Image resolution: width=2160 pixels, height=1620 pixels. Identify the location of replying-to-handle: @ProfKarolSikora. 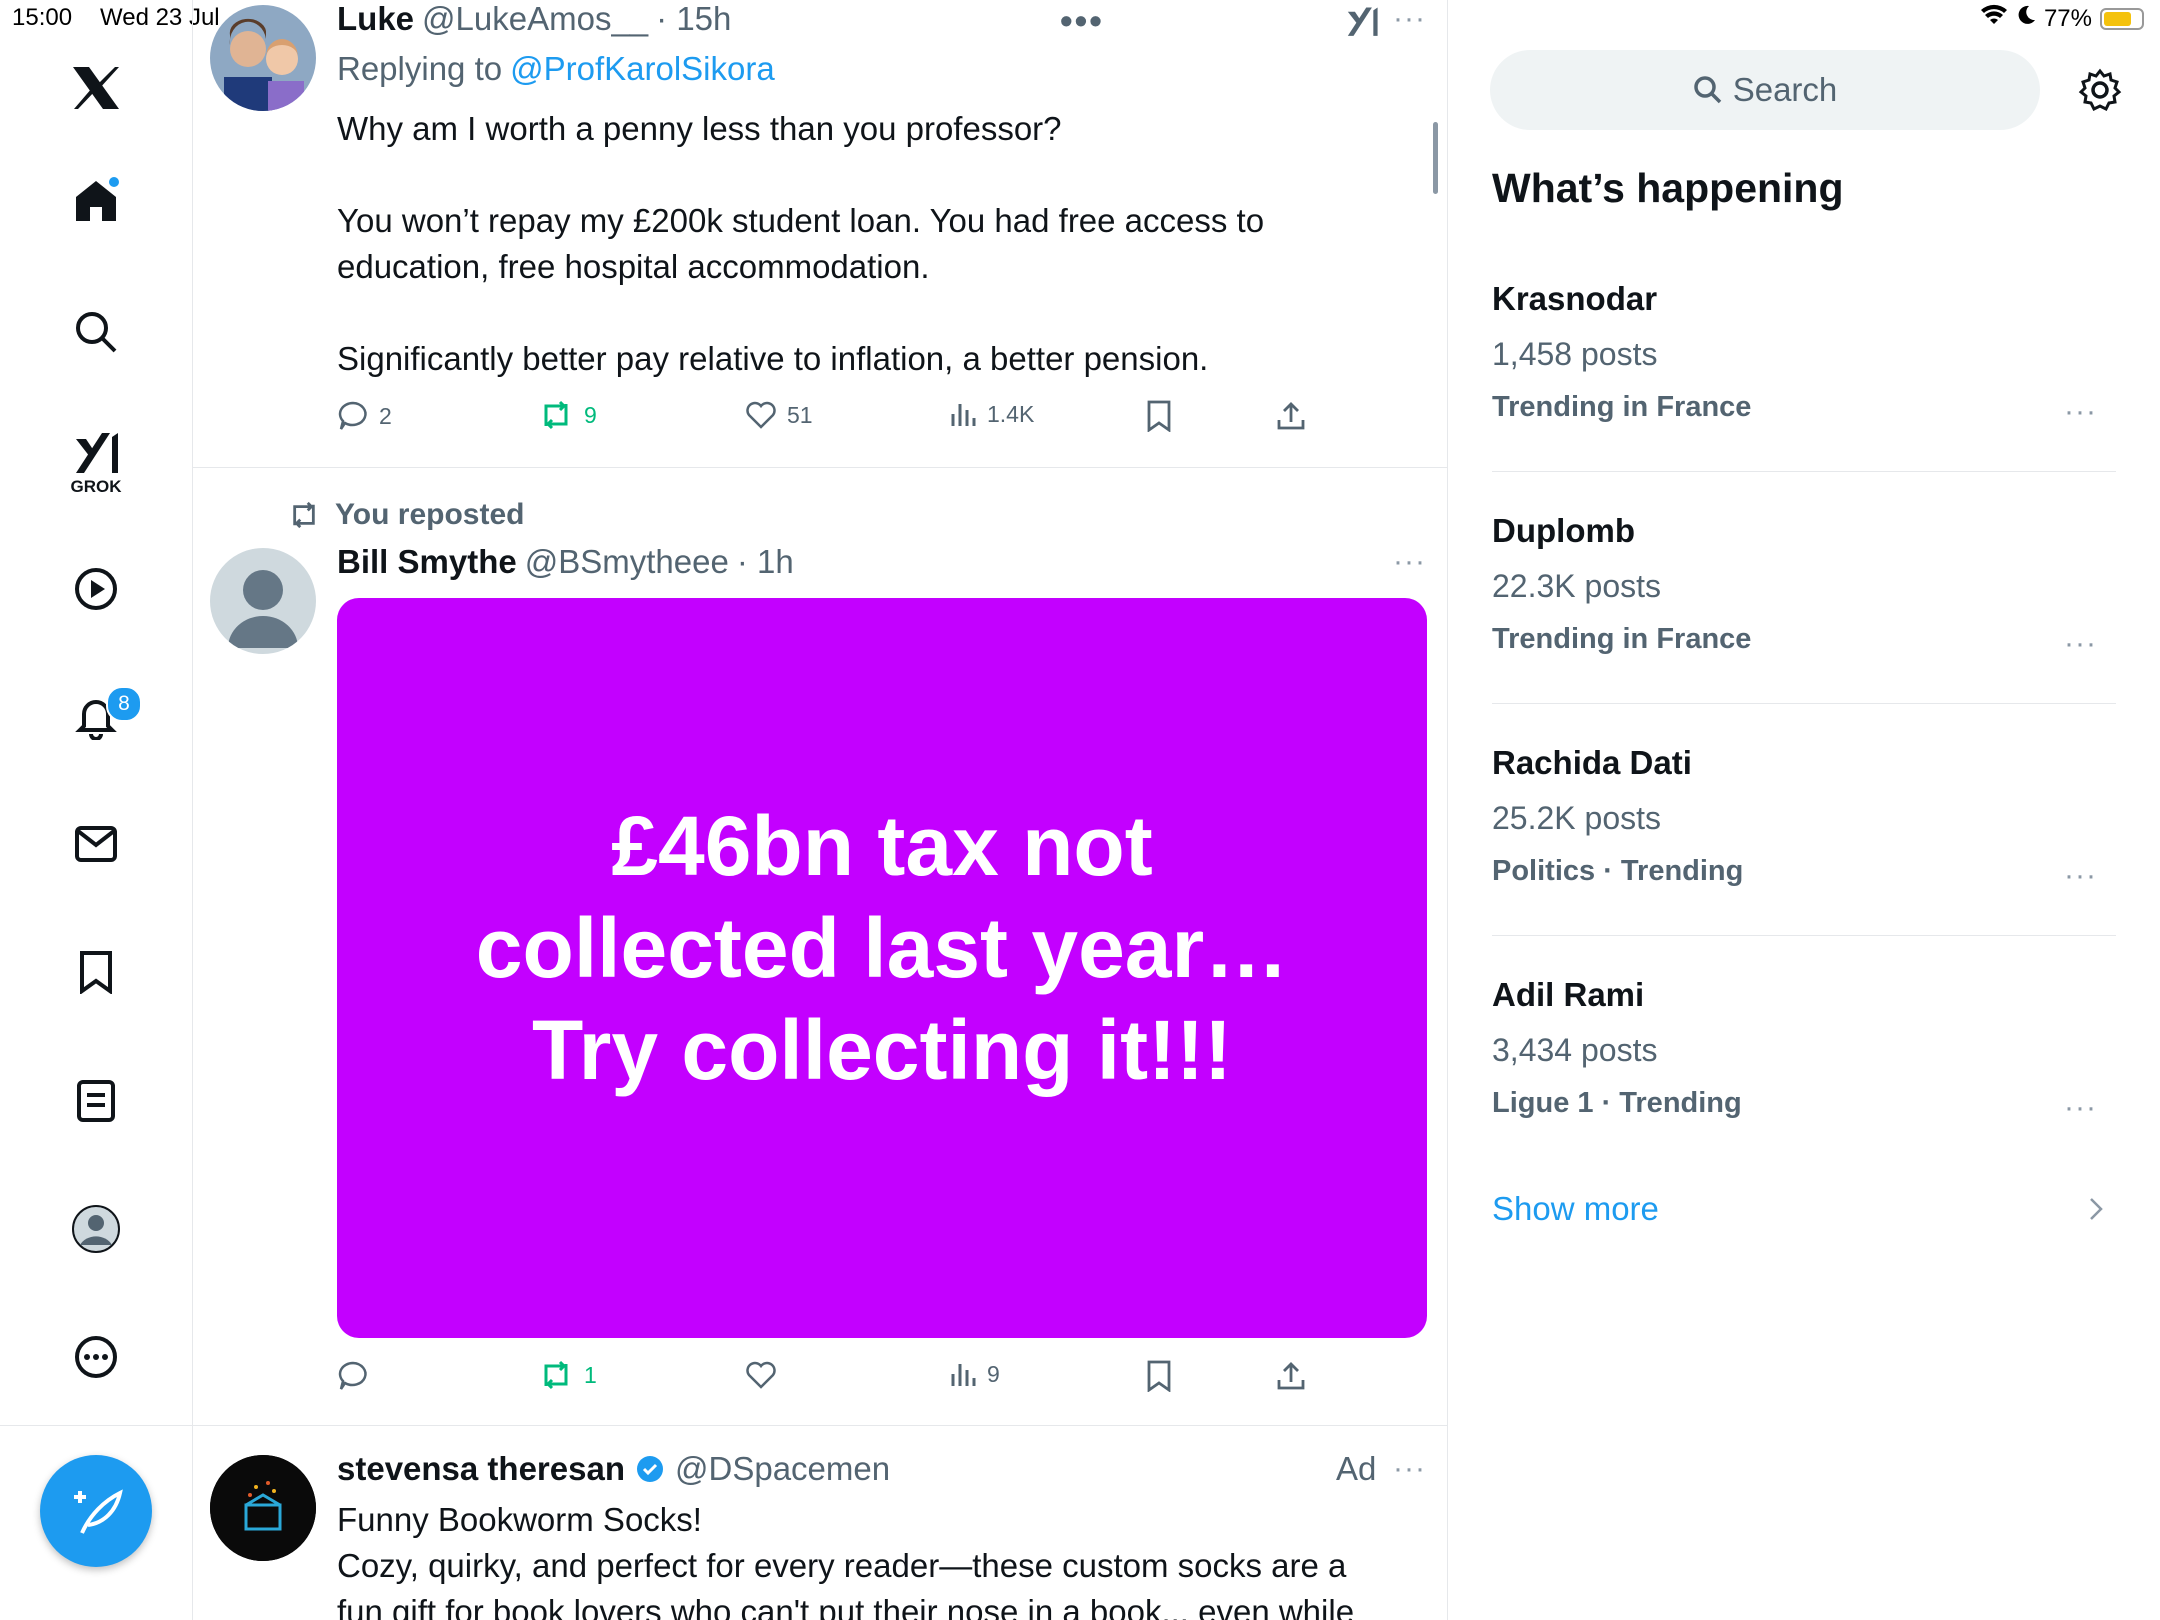
(642, 69).